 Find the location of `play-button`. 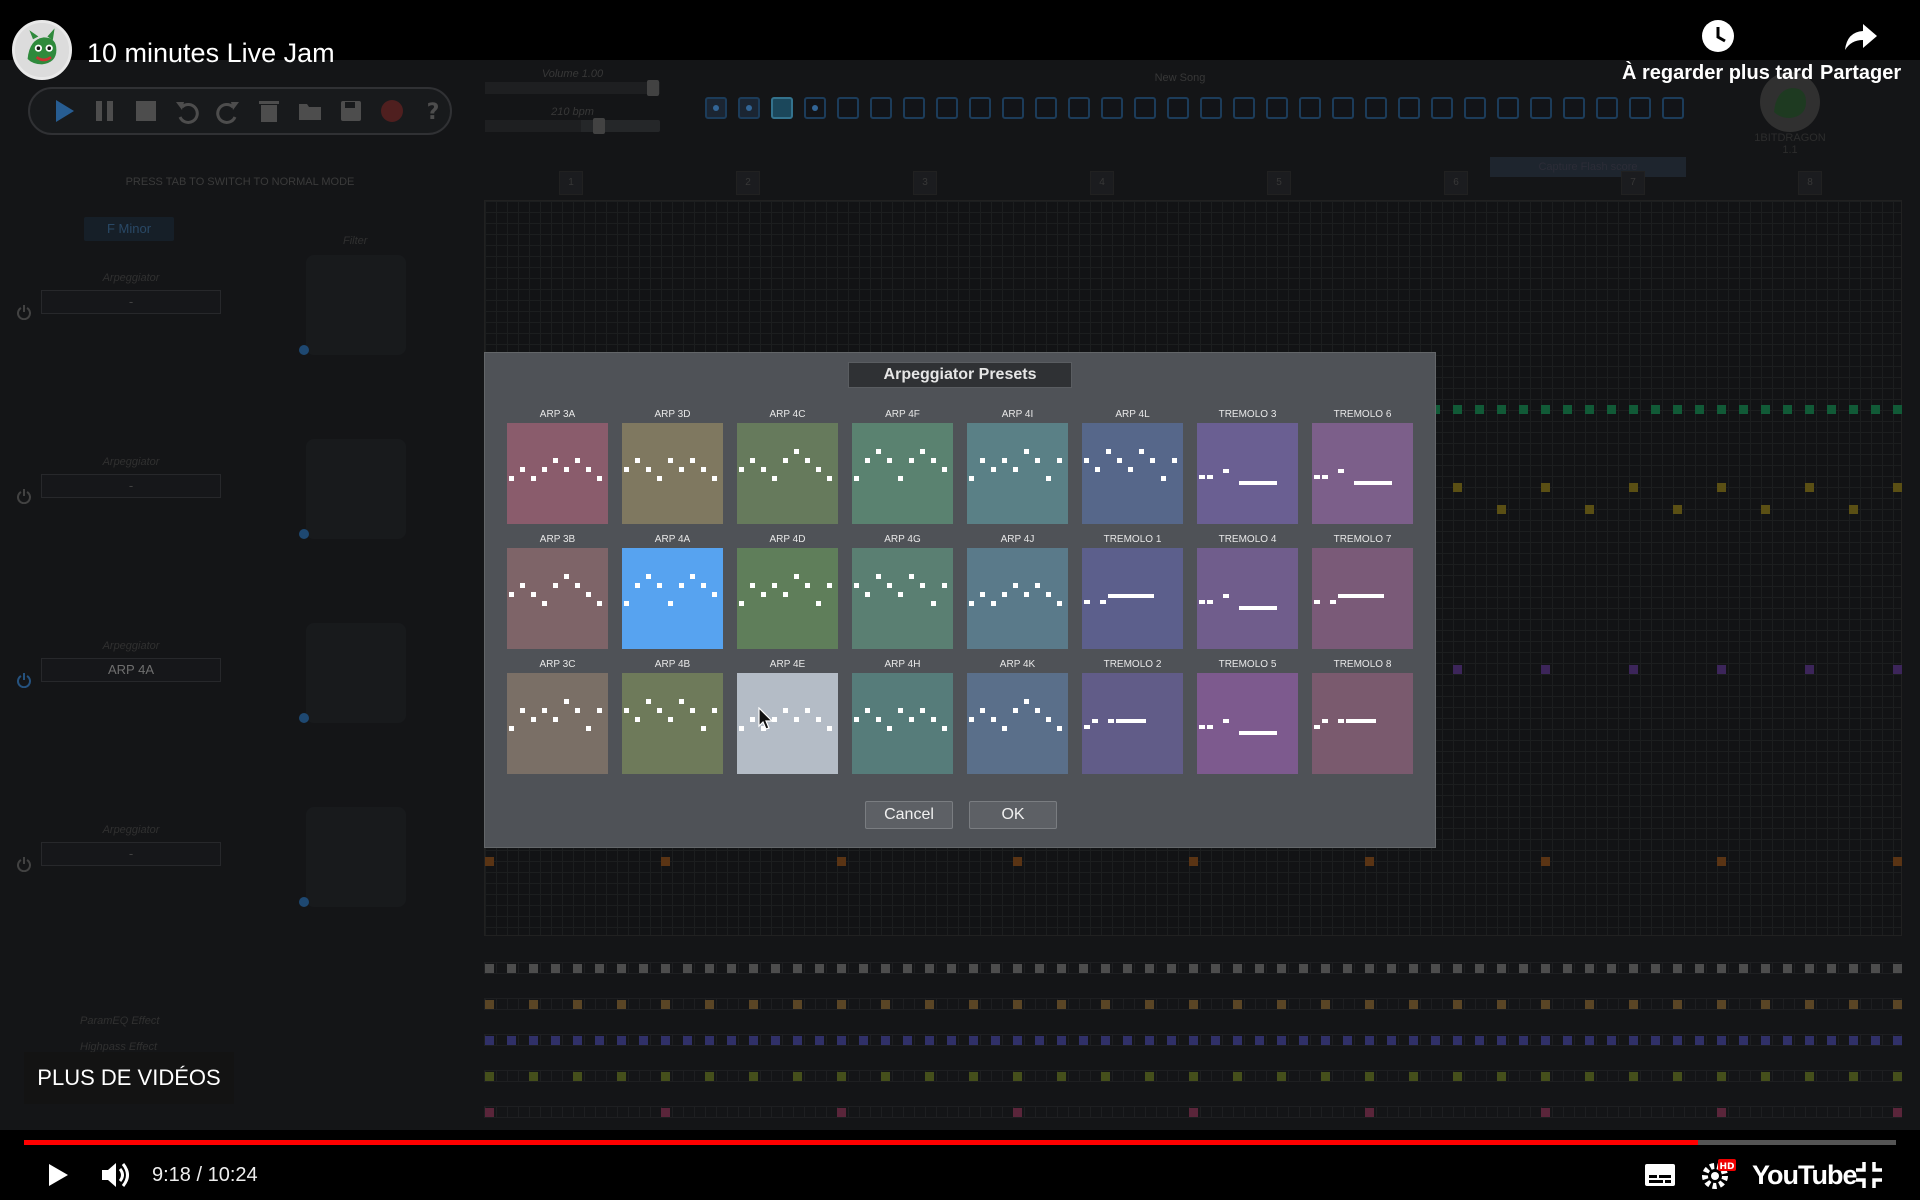

play-button is located at coordinates (64, 111).